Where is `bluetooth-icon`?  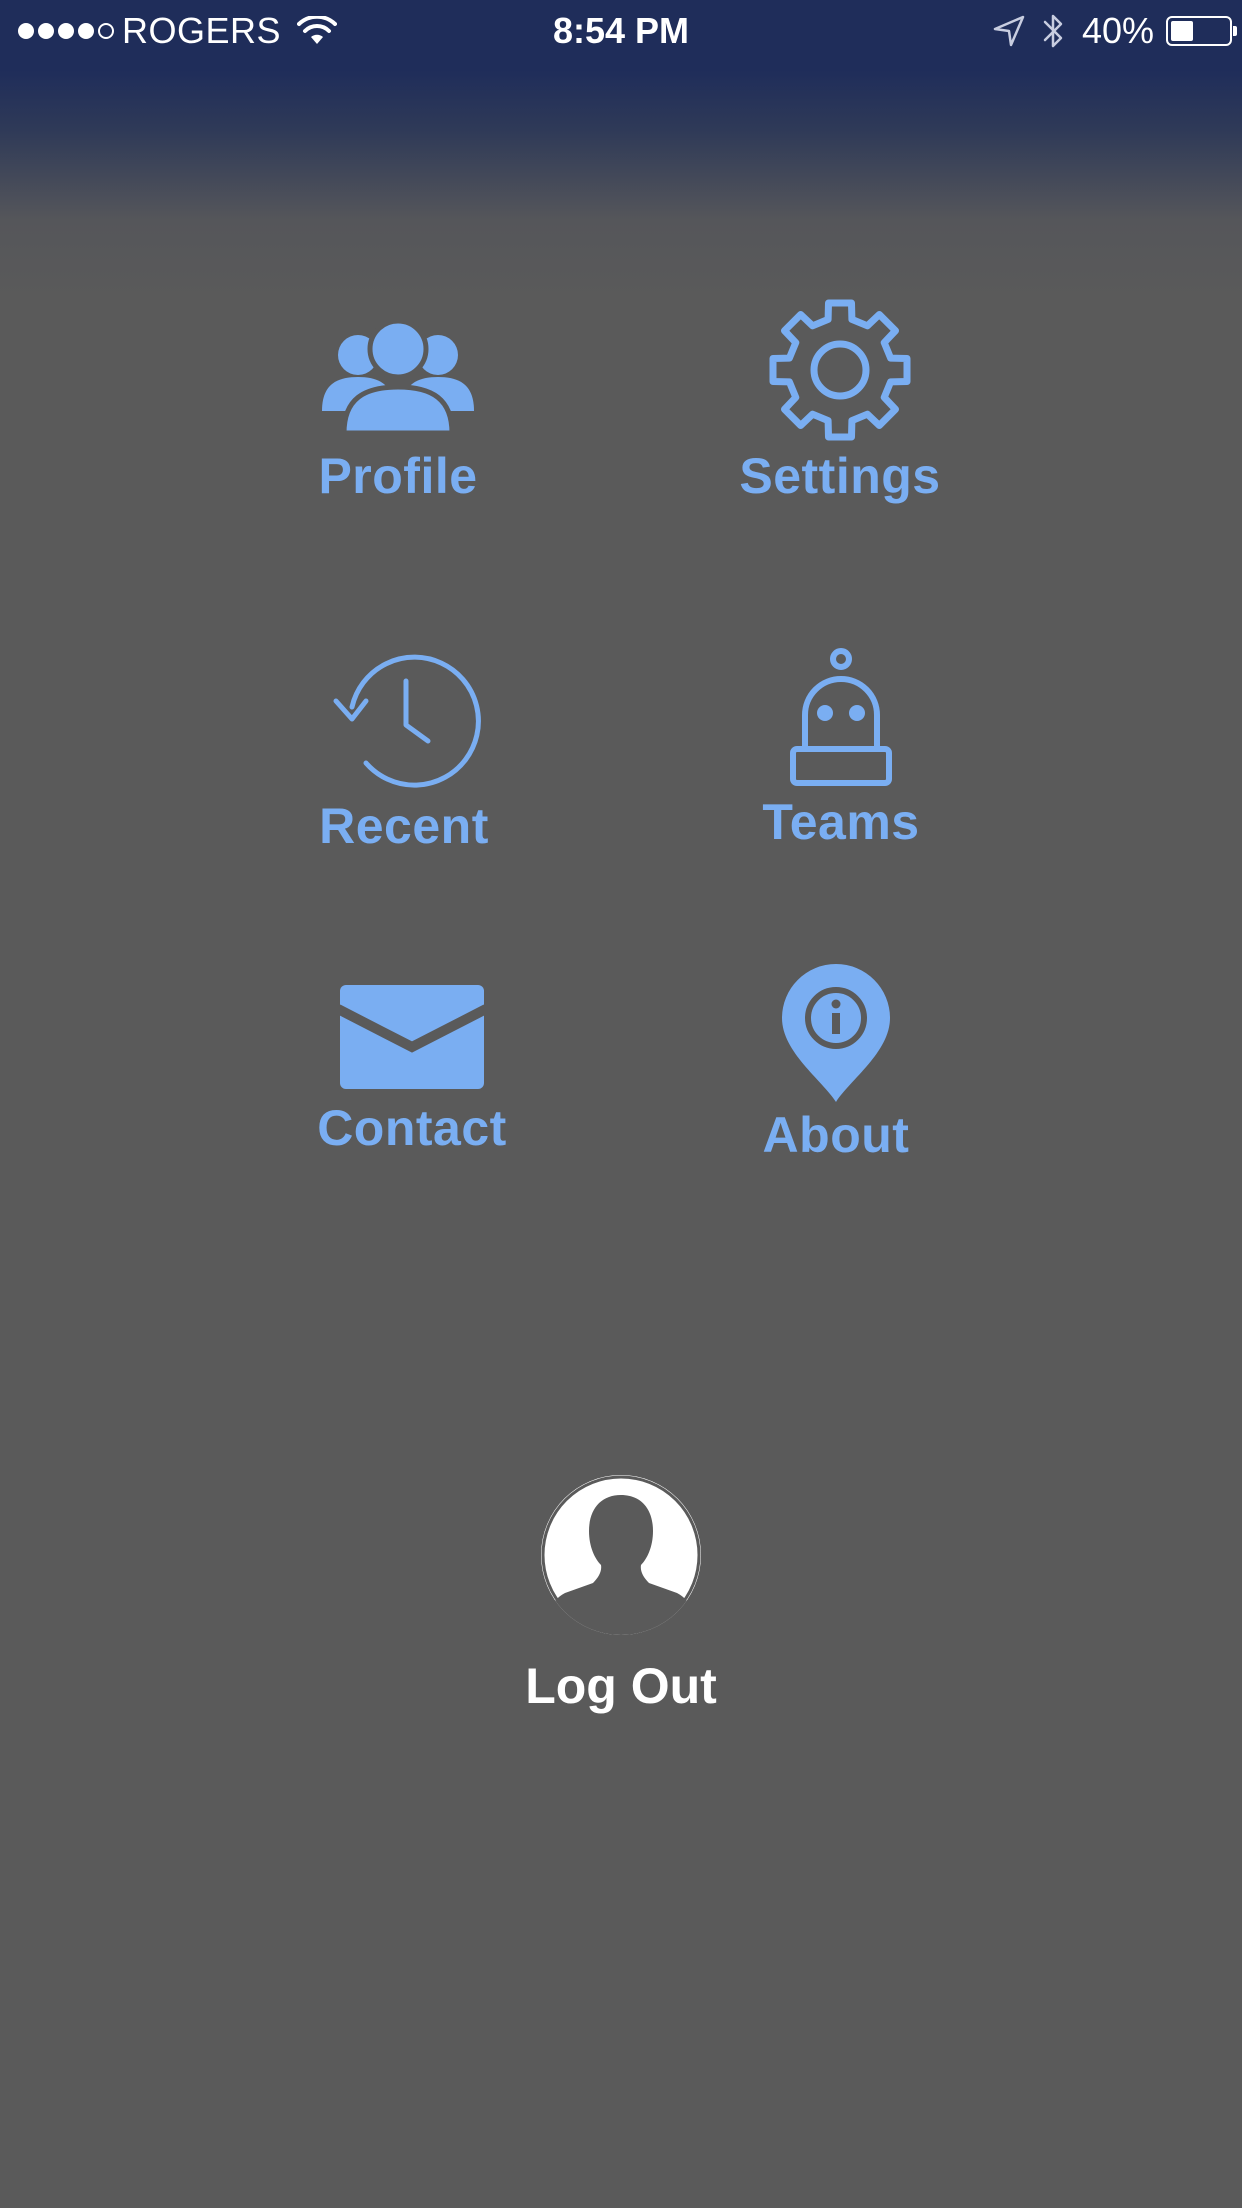
bluetooth-icon is located at coordinates (1053, 31).